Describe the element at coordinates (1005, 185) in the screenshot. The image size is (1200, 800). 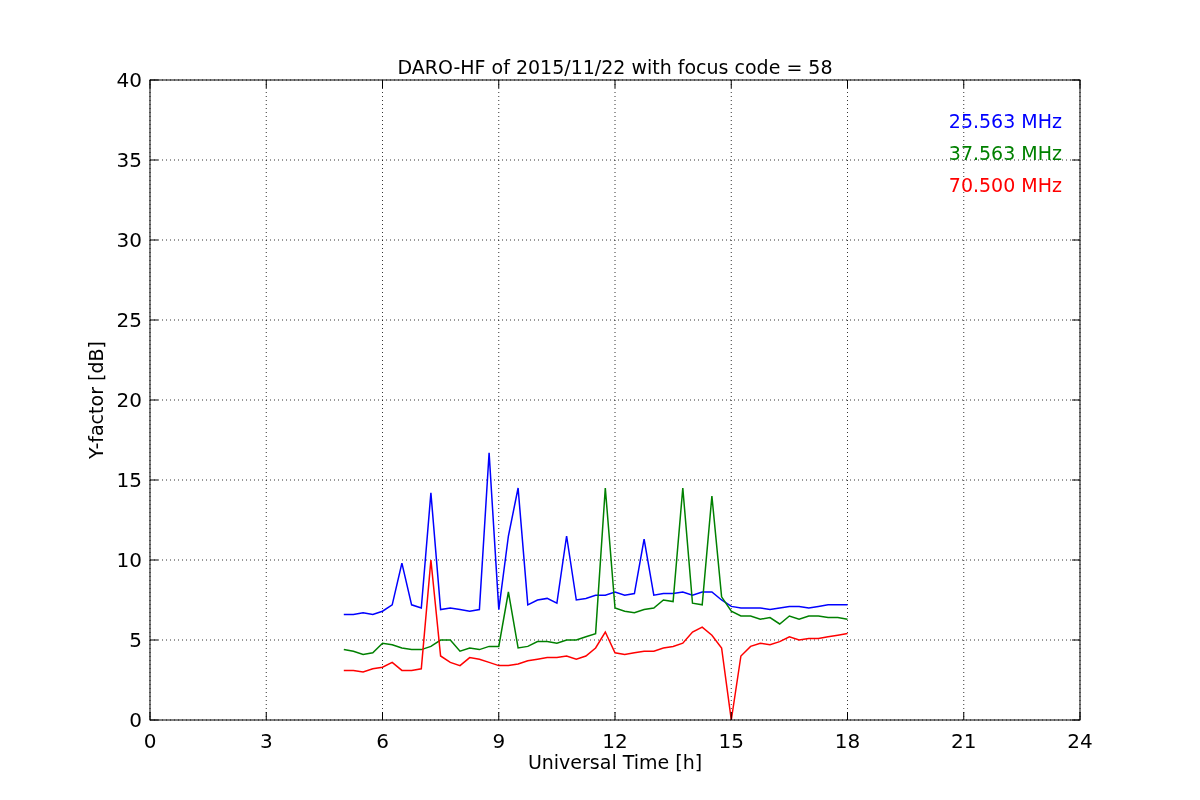
I see `legend-label: 70.500 MHz` at that location.